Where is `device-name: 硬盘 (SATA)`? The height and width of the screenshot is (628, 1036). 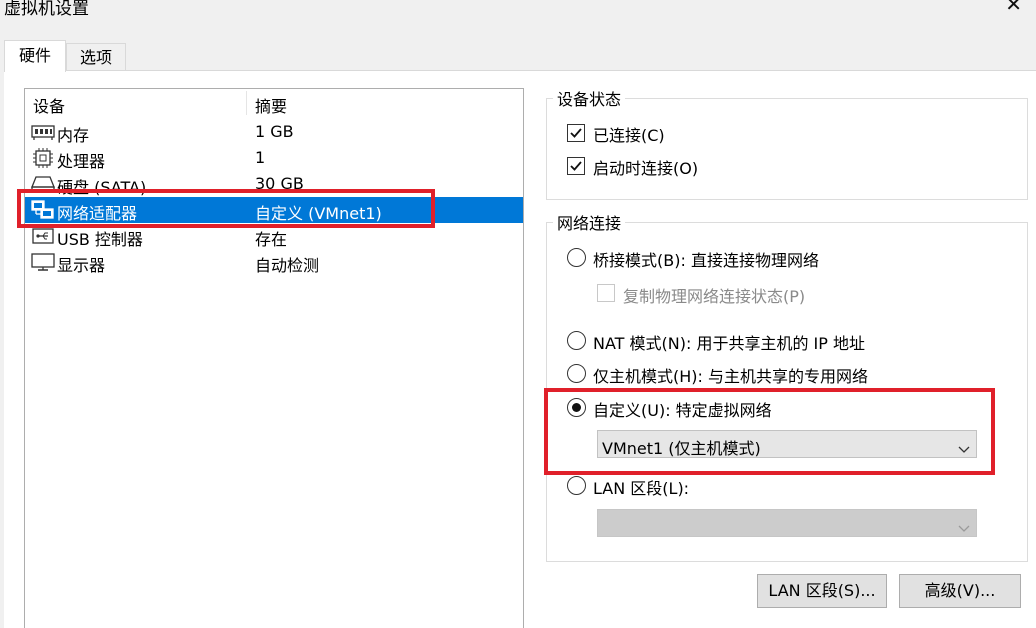
device-name: 硬盘 (SATA) is located at coordinates (102, 187).